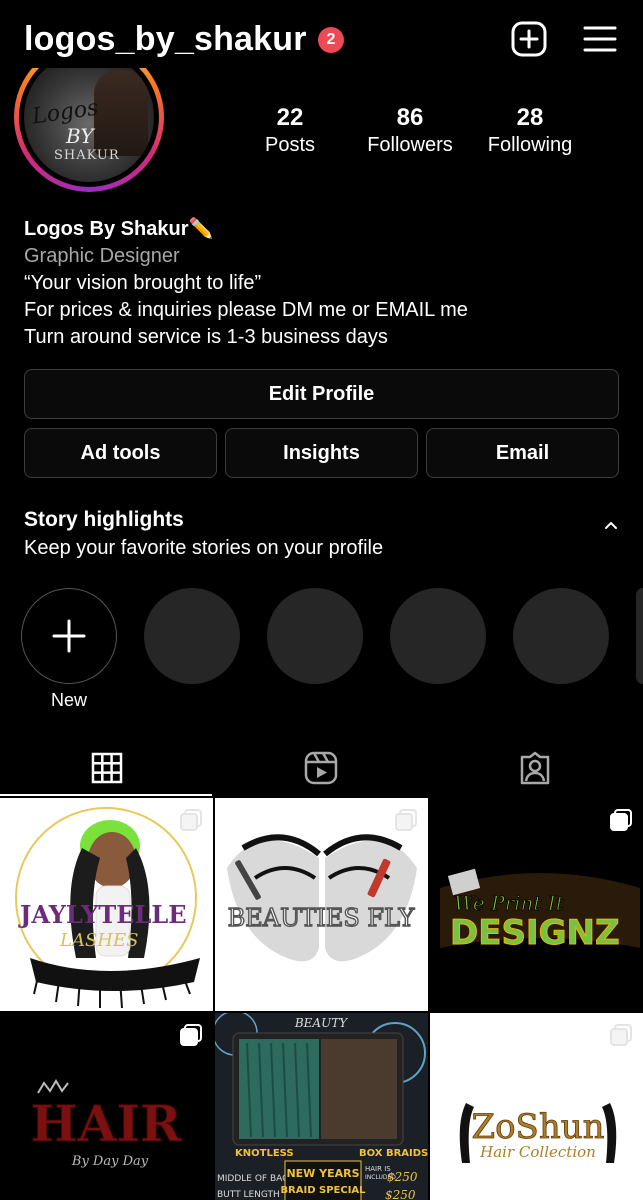  I want to click on post-title-bottom: DESIGNZ, so click(535, 933).